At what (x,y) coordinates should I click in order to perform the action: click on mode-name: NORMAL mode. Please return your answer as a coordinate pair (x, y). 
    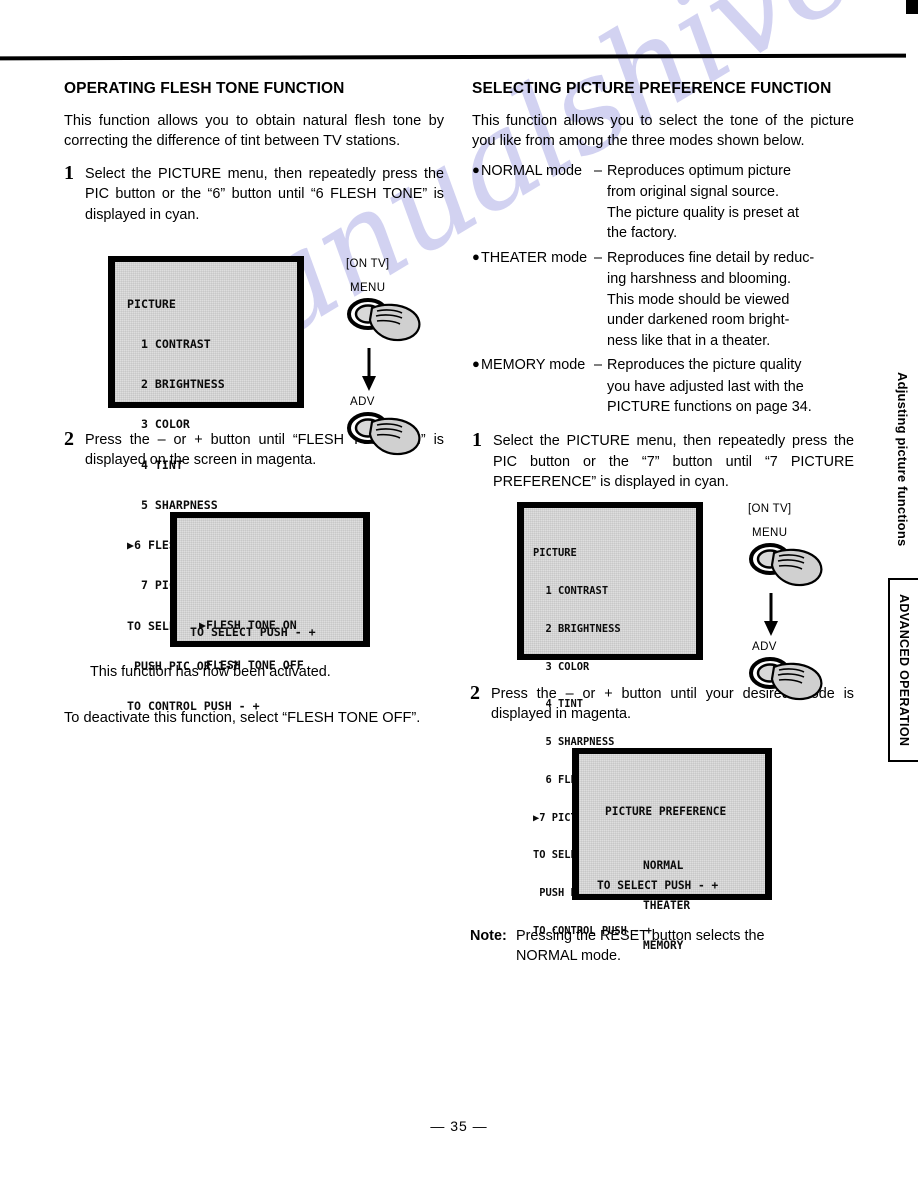
    Looking at the image, I should click on (532, 171).